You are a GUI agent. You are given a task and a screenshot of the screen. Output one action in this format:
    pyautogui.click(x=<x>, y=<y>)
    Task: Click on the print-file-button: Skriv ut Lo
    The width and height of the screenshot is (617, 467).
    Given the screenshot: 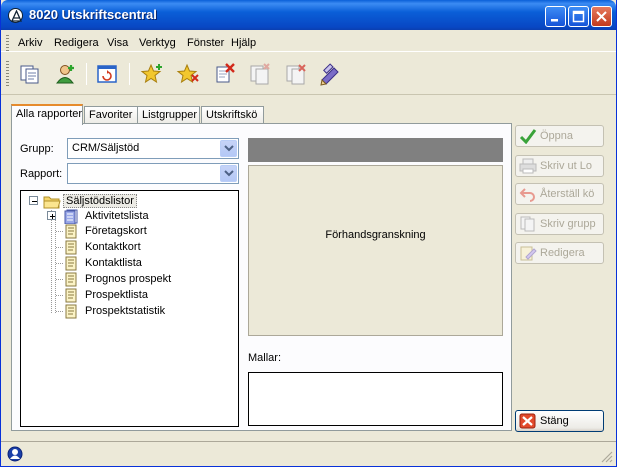 What is the action you would take?
    pyautogui.click(x=559, y=166)
    